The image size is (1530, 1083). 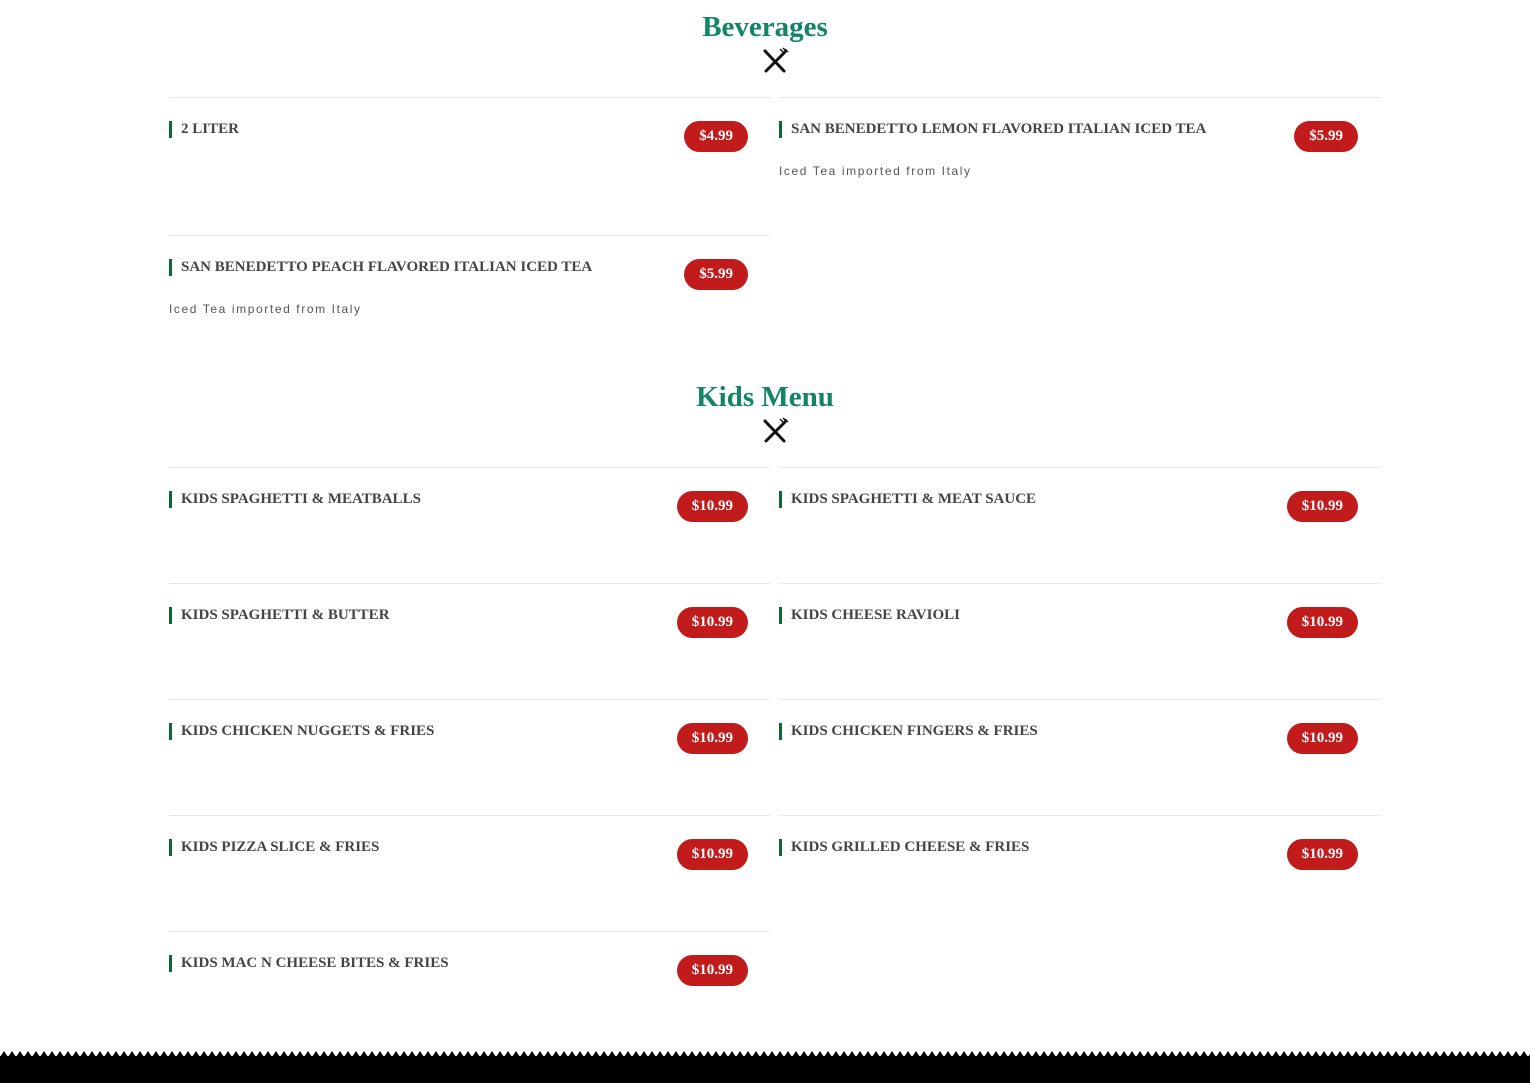 What do you see at coordinates (869, 615) in the screenshot?
I see `menu-item-name: KIDS CHEESE RAVIOLI` at bounding box center [869, 615].